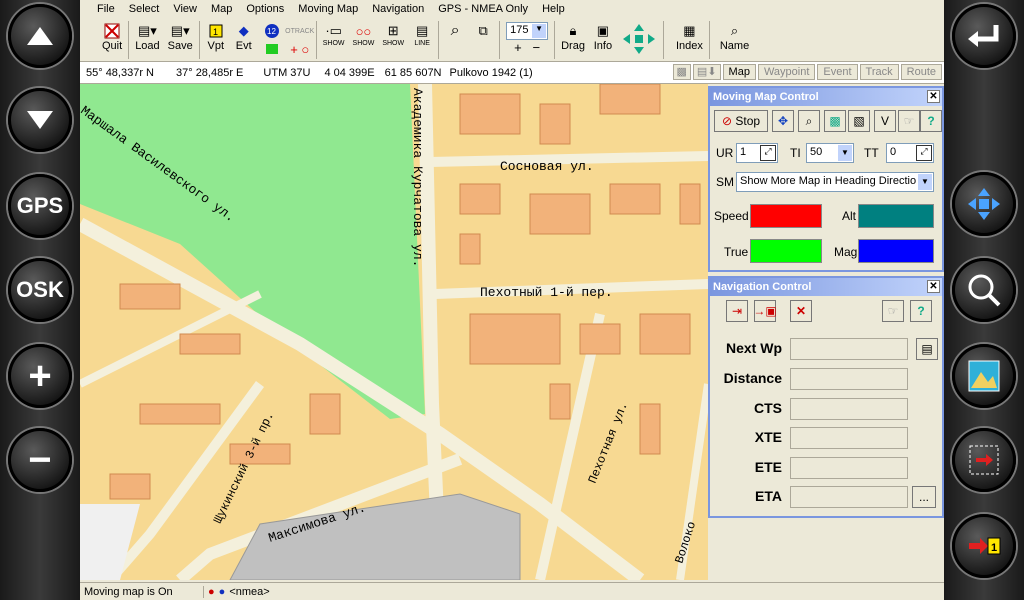 This screenshot has width=1024, height=600. Describe the element at coordinates (786, 251) in the screenshot. I see `true-color-swatch` at that location.